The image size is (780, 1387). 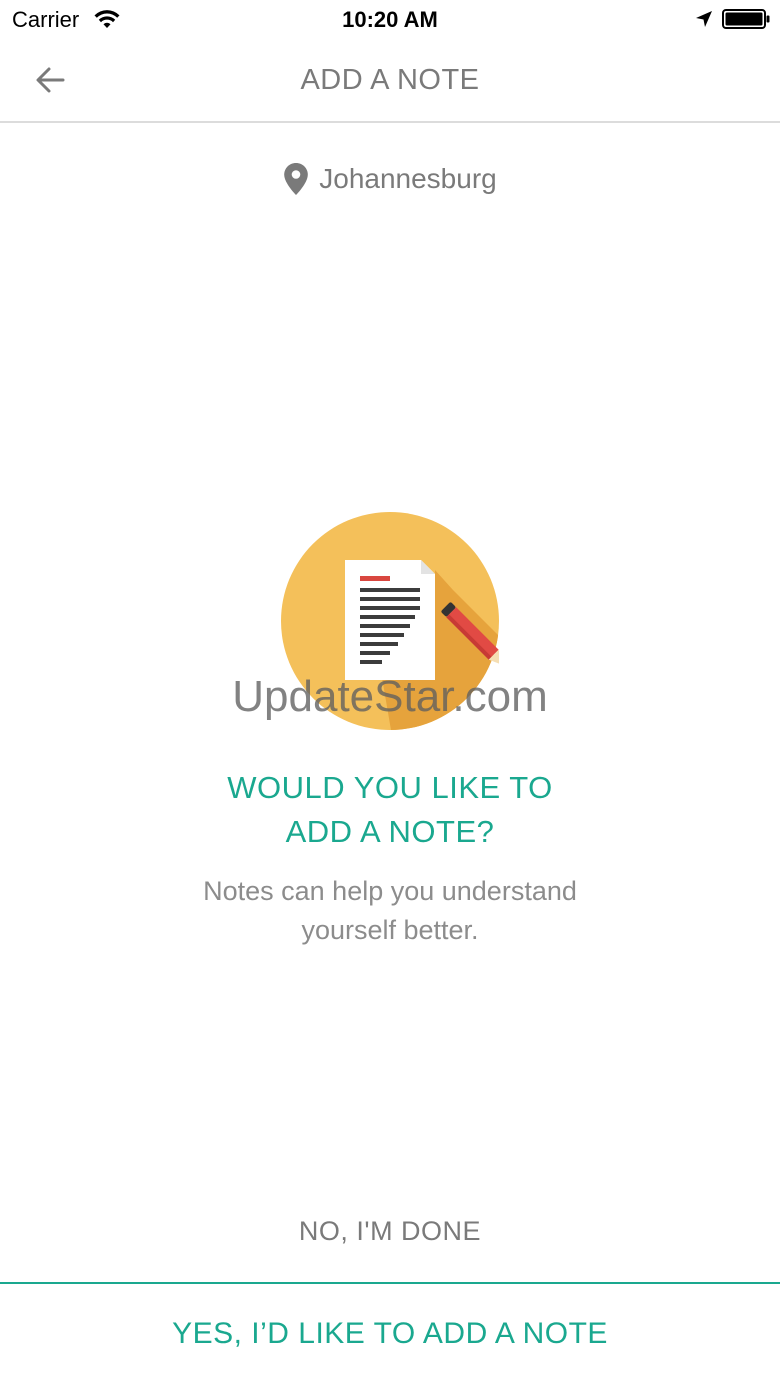 What do you see at coordinates (296, 179) in the screenshot?
I see `map-pin-icon` at bounding box center [296, 179].